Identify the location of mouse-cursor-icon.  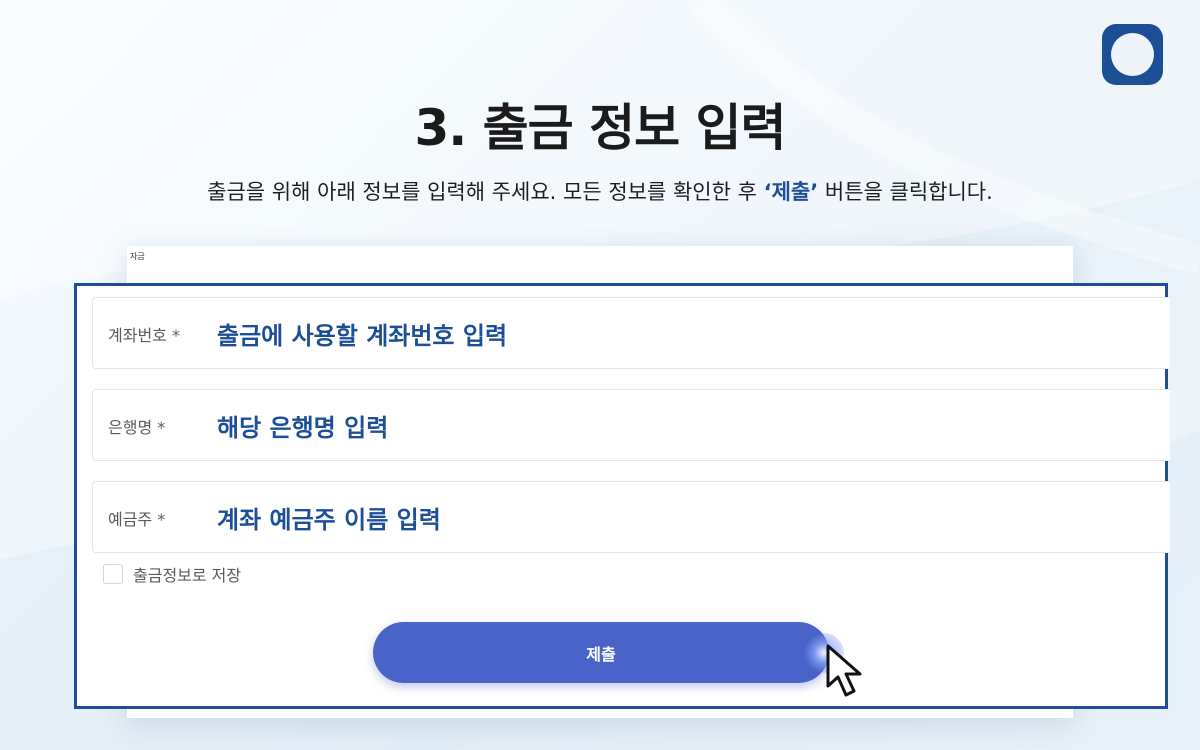
(844, 670).